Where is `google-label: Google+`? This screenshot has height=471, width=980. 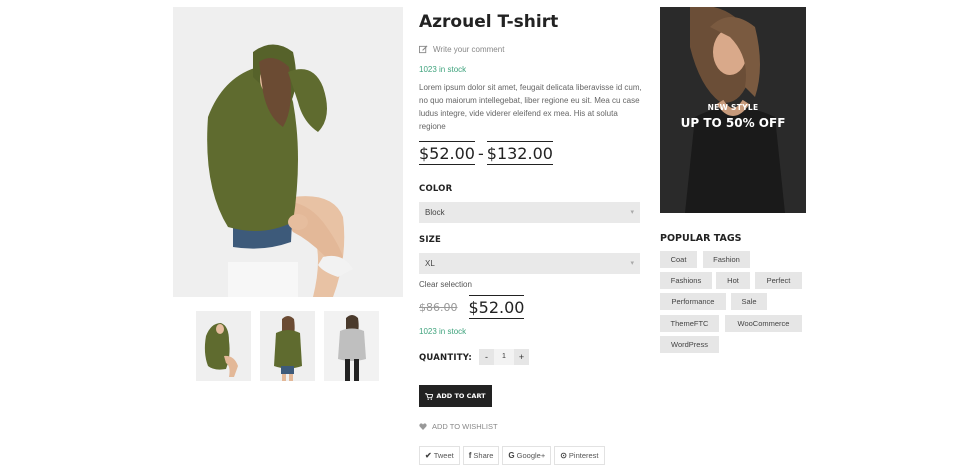 google-label: Google+ is located at coordinates (531, 455).